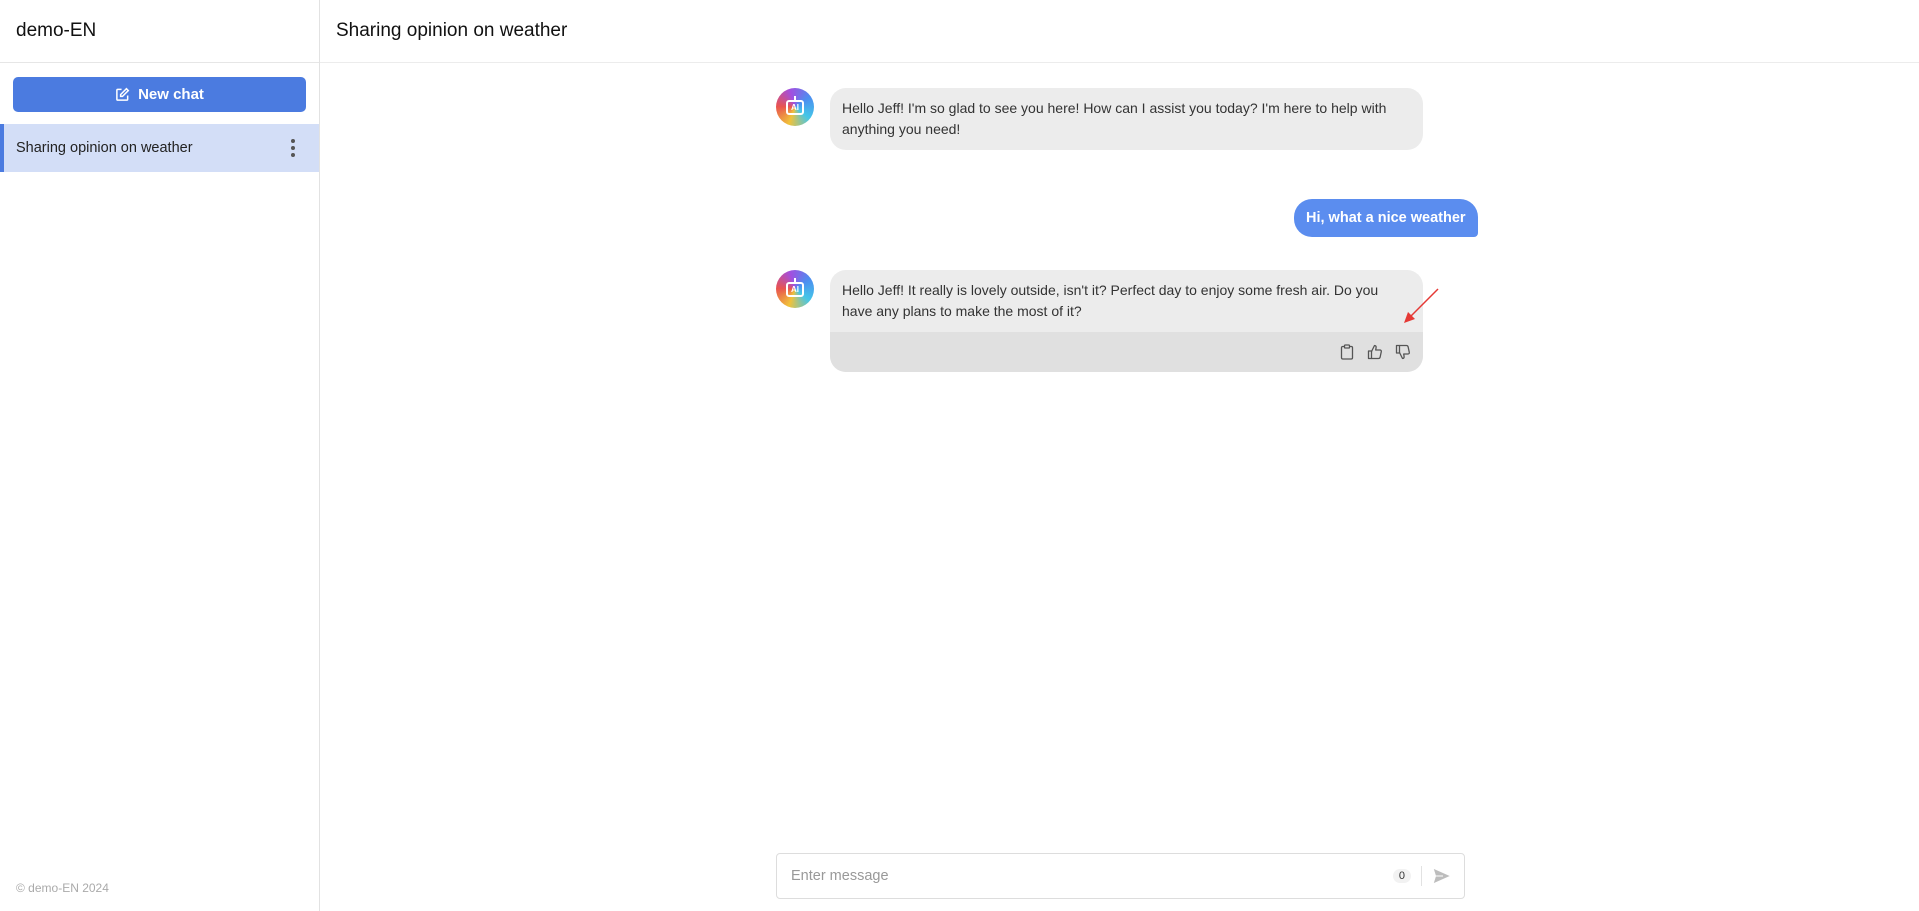 The height and width of the screenshot is (911, 1919). What do you see at coordinates (1386, 218) in the screenshot?
I see `user-message: Hi, what a nice weather` at bounding box center [1386, 218].